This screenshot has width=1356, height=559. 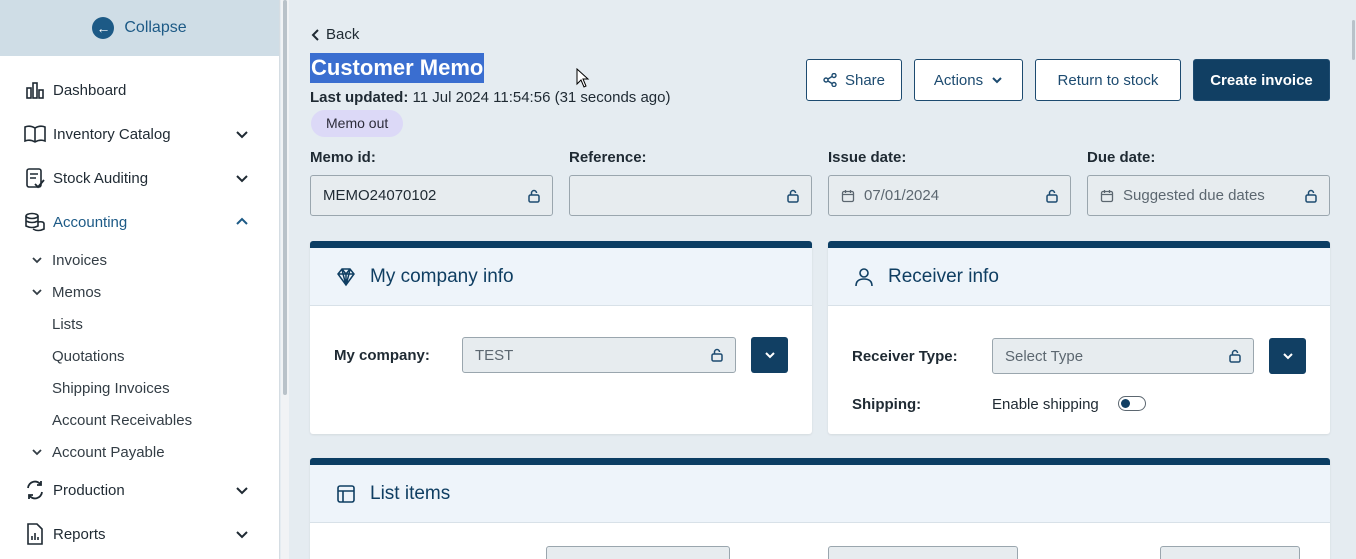 What do you see at coordinates (949, 195) in the screenshot?
I see `issue-date-field: 07/01/2024` at bounding box center [949, 195].